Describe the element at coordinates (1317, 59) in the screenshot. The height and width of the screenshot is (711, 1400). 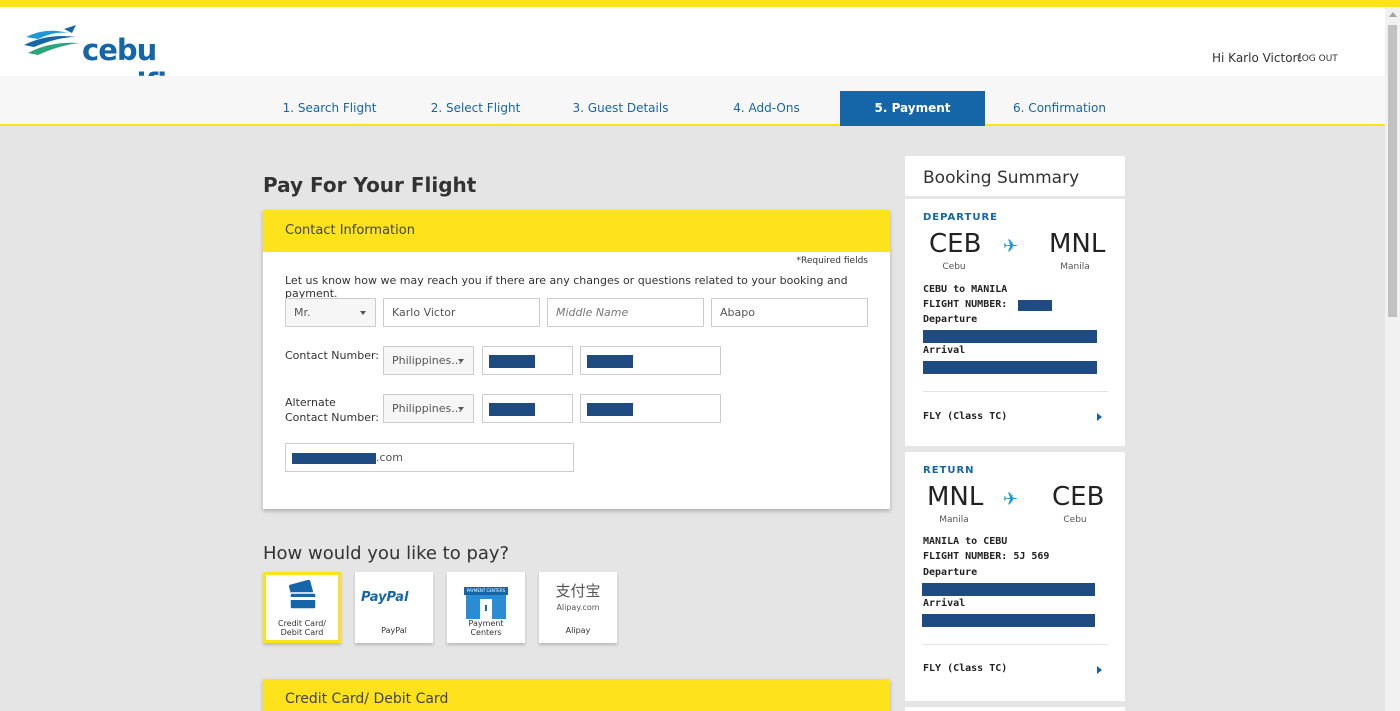
I see `logout-link: LOG OUT` at that location.